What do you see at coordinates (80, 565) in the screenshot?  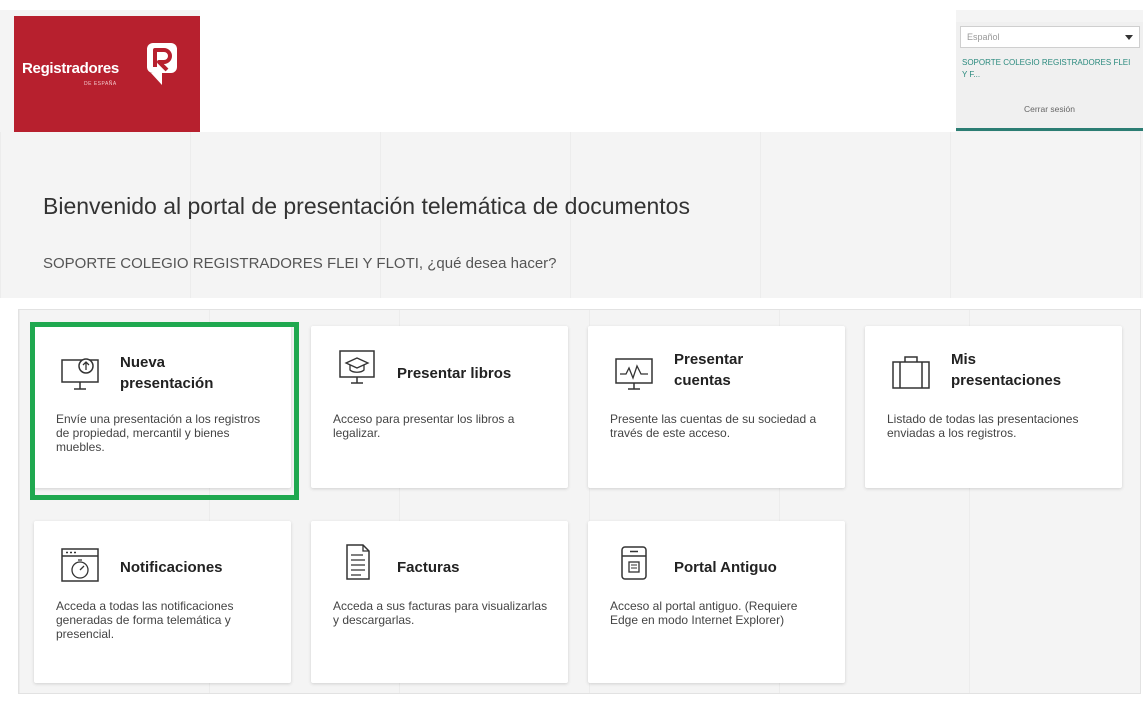 I see `window-timer-icon` at bounding box center [80, 565].